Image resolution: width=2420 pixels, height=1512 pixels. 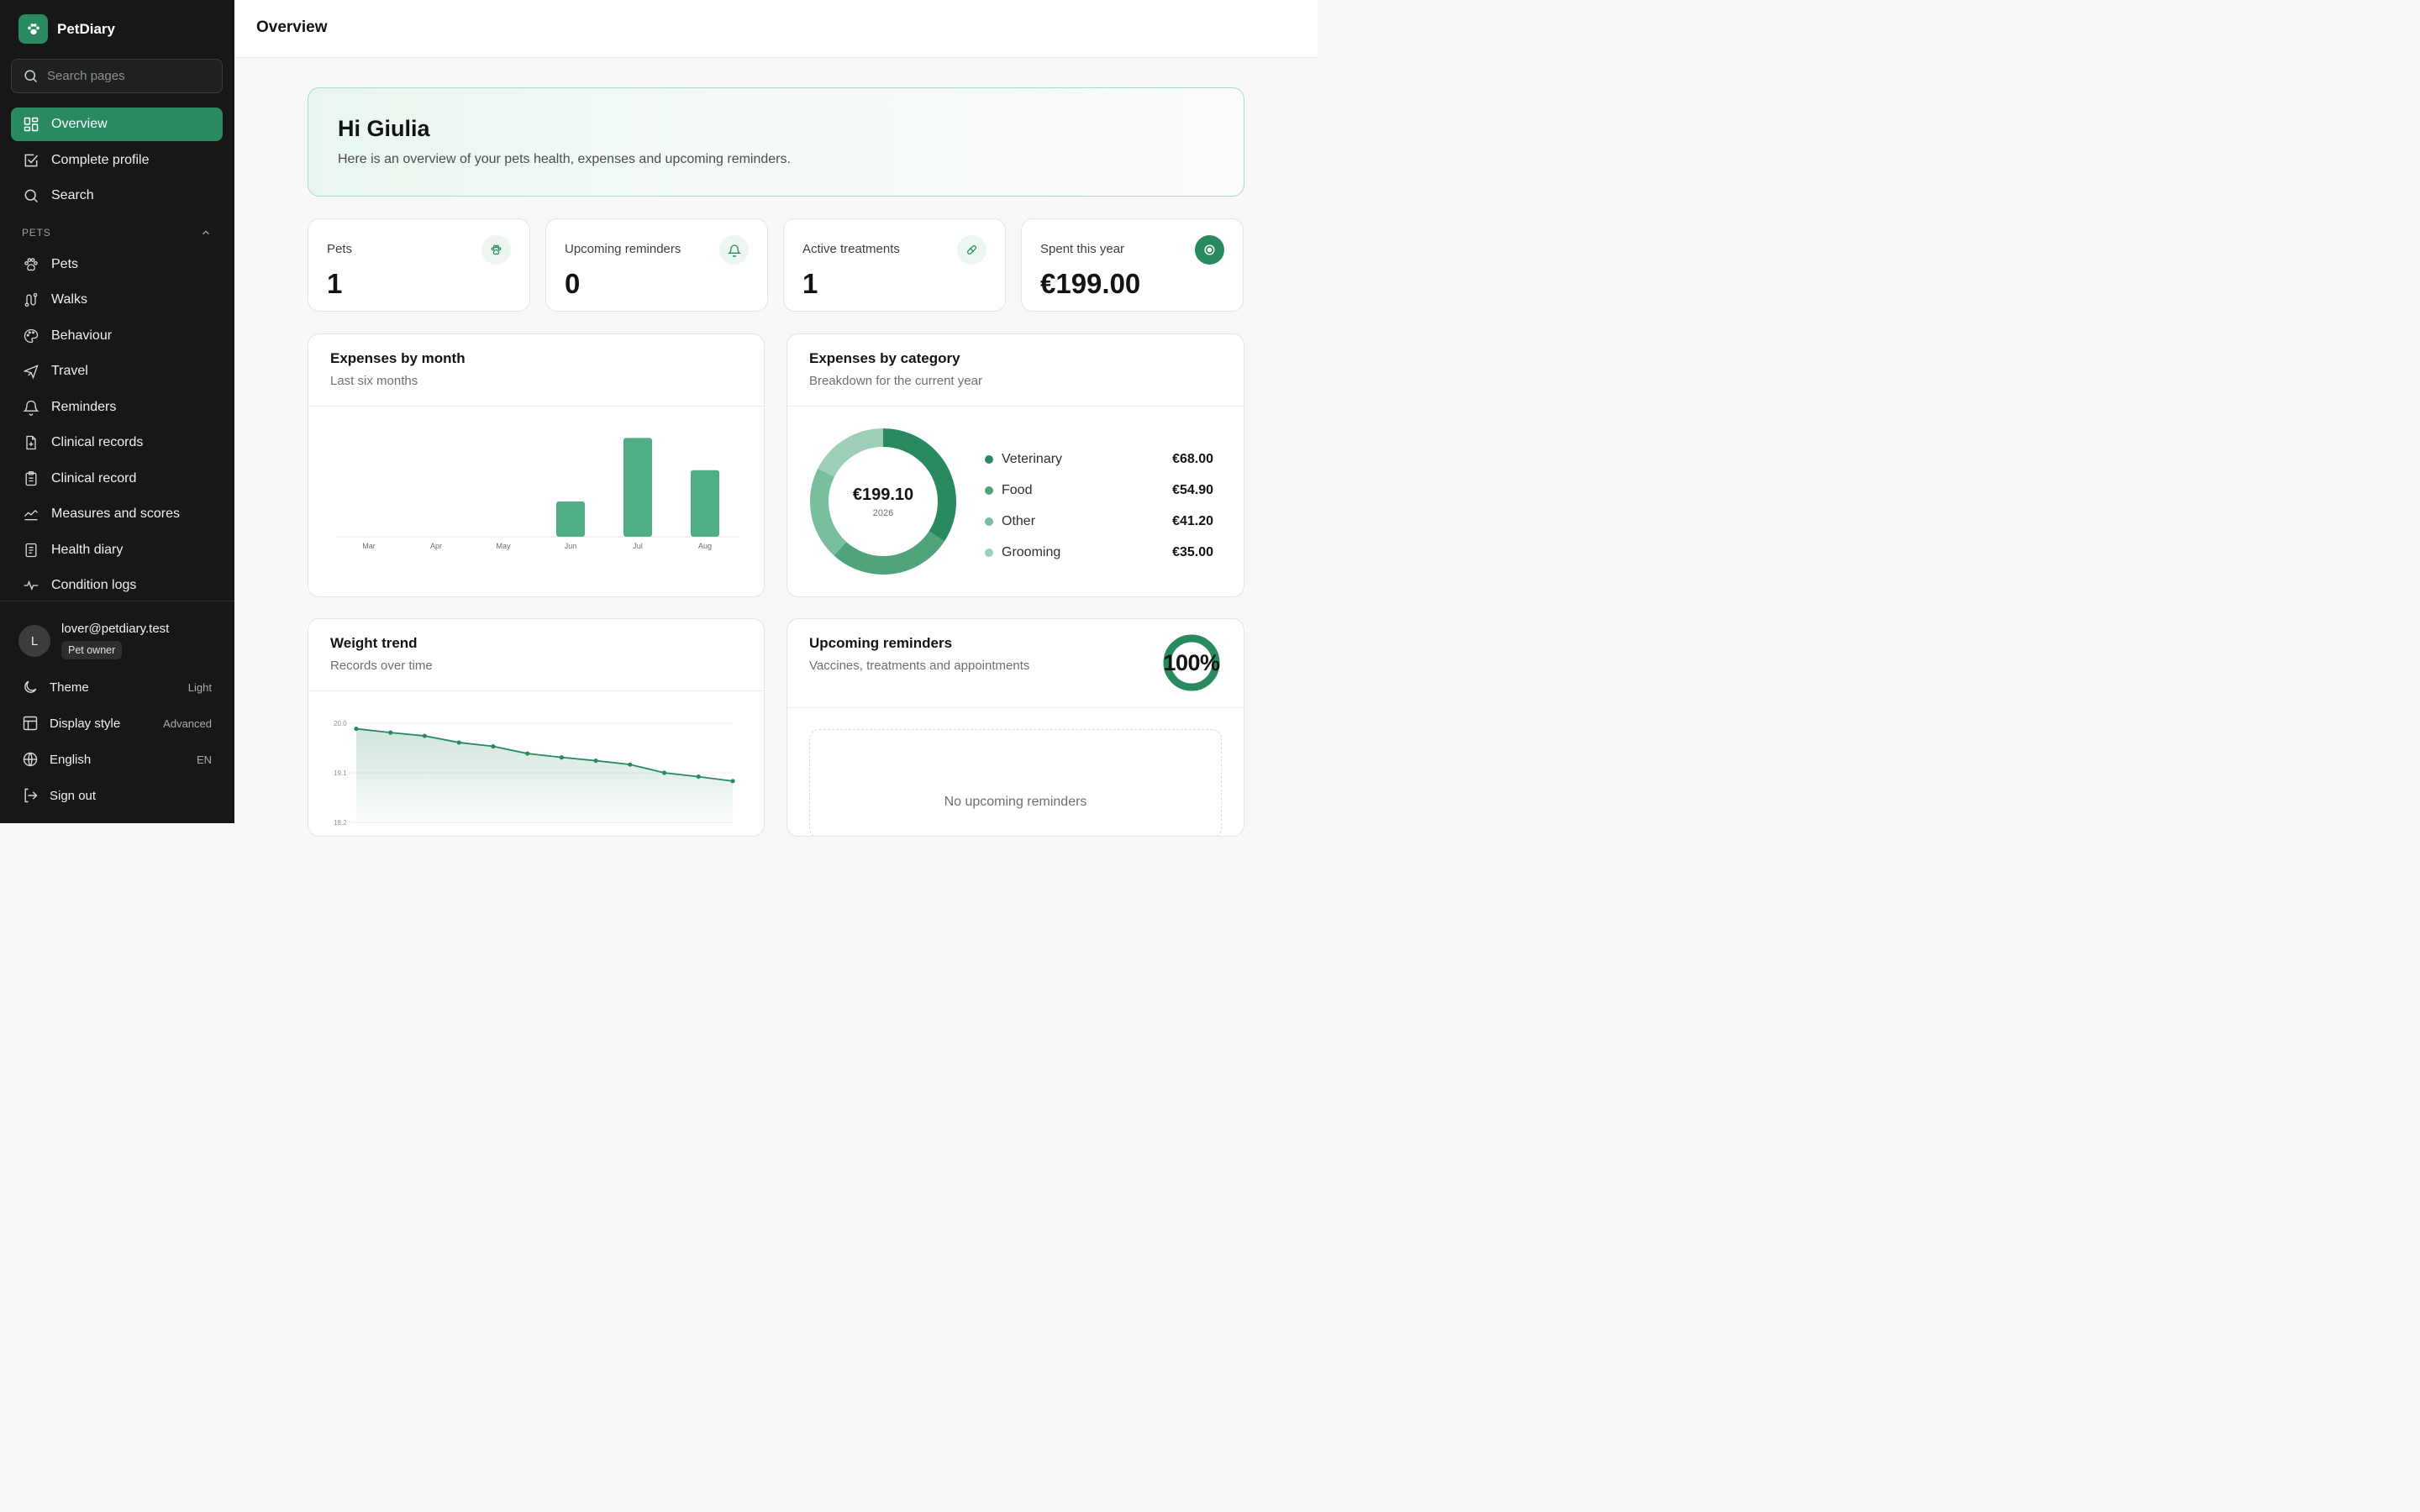 I want to click on layout-icon, so click(x=30, y=723).